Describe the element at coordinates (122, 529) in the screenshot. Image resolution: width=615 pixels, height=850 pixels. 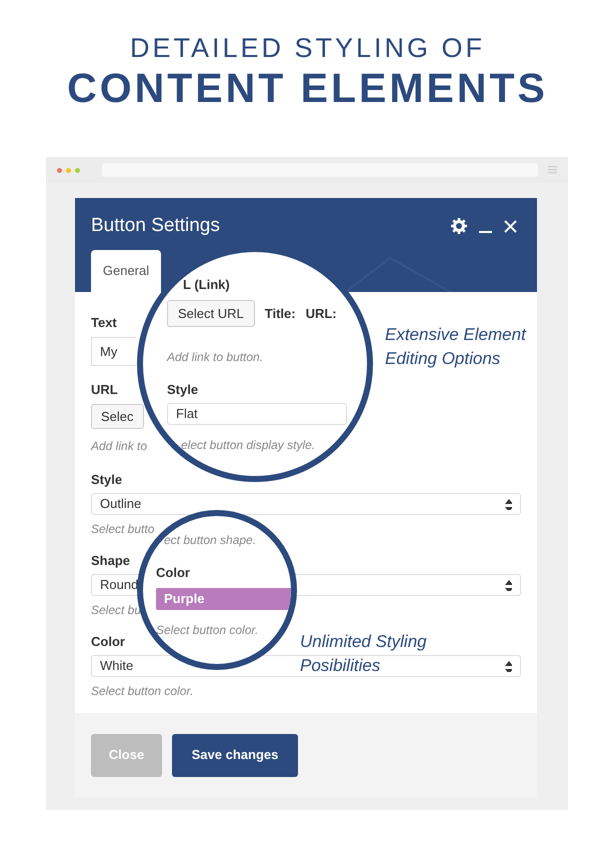
I see `hint-text: Select butto` at that location.